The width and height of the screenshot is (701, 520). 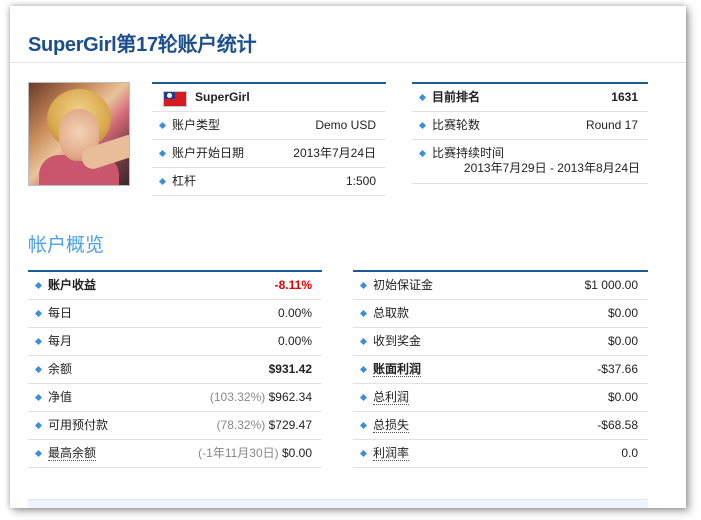 What do you see at coordinates (208, 153) in the screenshot?
I see `account-start-label: 账户开始日期` at bounding box center [208, 153].